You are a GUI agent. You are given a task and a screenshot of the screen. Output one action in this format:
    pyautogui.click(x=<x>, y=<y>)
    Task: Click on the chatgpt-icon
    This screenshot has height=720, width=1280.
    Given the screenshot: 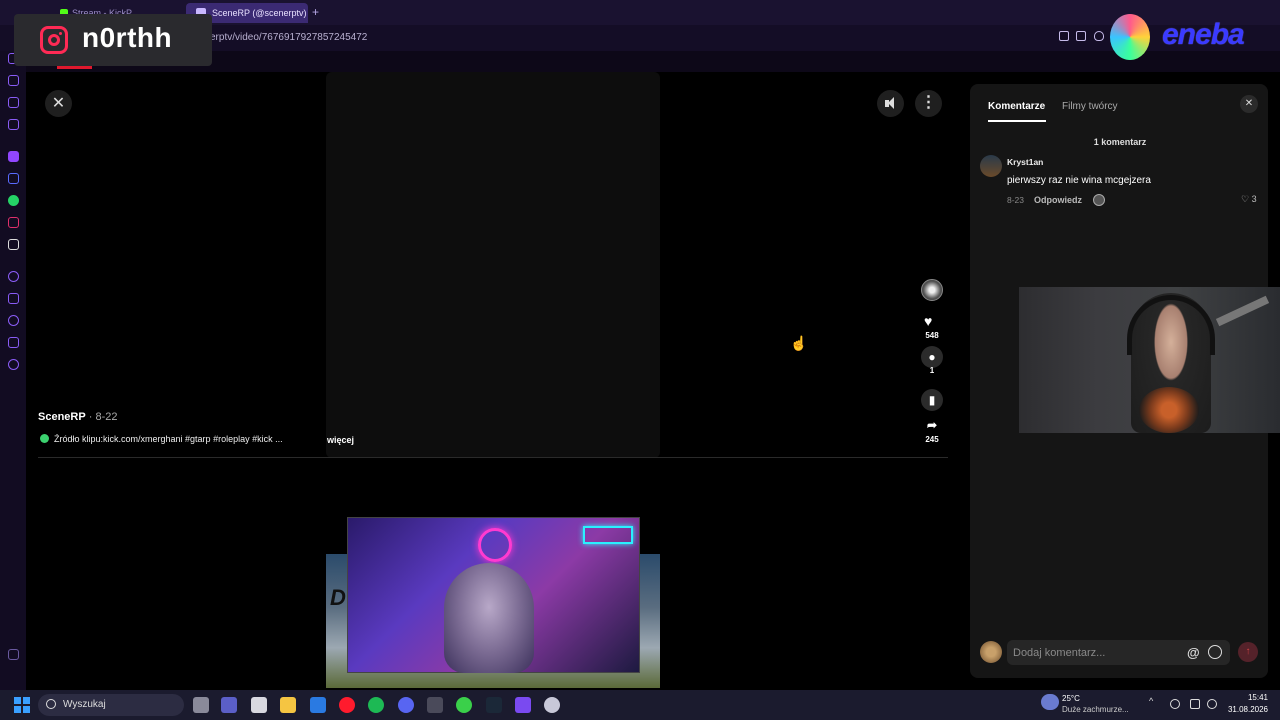 What is the action you would take?
    pyautogui.click(x=552, y=705)
    